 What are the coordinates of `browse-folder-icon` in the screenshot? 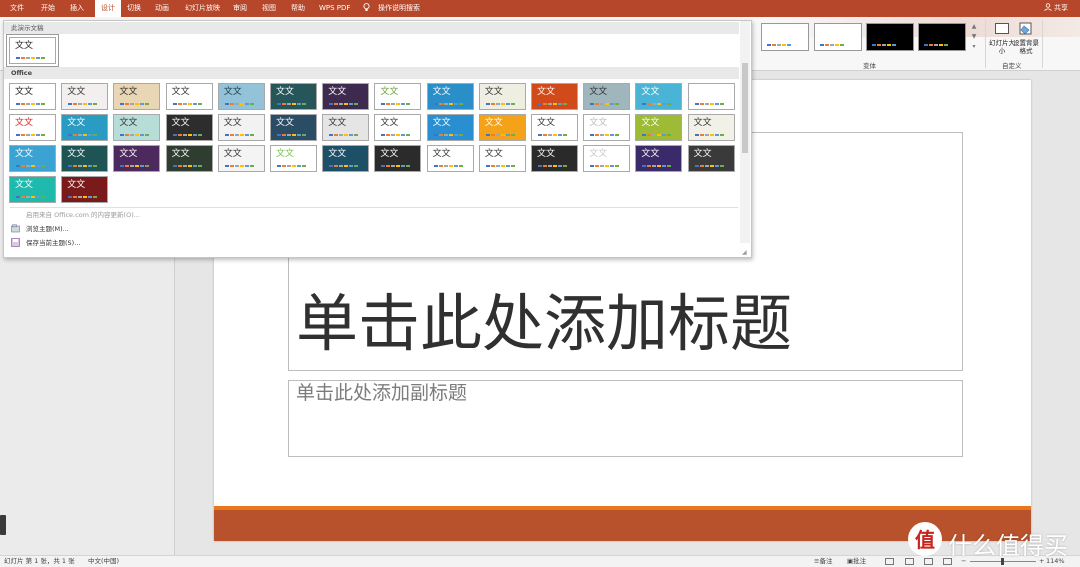 It's located at (15, 228).